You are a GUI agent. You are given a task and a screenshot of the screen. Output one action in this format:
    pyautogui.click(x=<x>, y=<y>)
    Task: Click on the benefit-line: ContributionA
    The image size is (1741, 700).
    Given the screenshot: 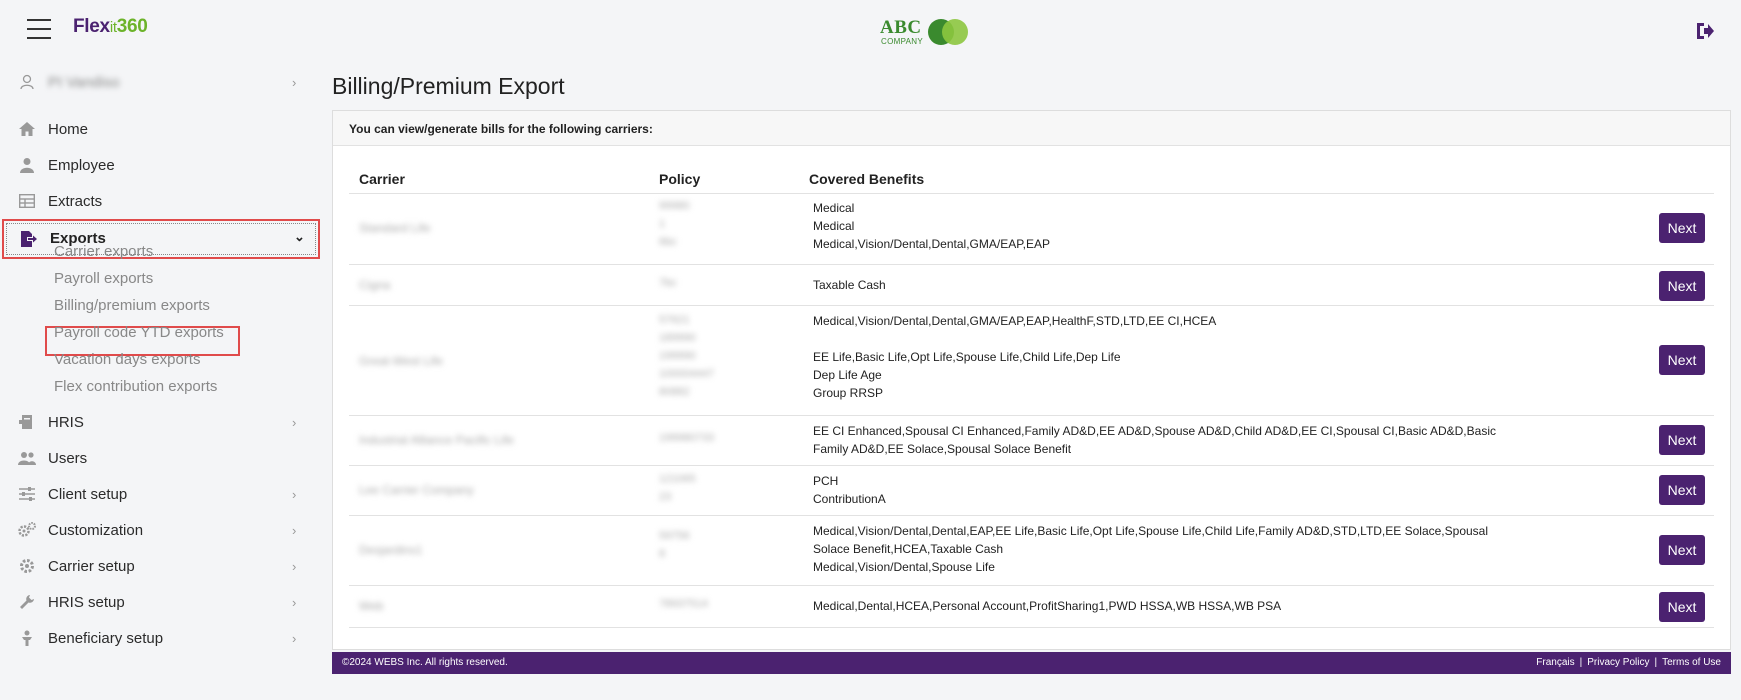 What is the action you would take?
    pyautogui.click(x=849, y=499)
    